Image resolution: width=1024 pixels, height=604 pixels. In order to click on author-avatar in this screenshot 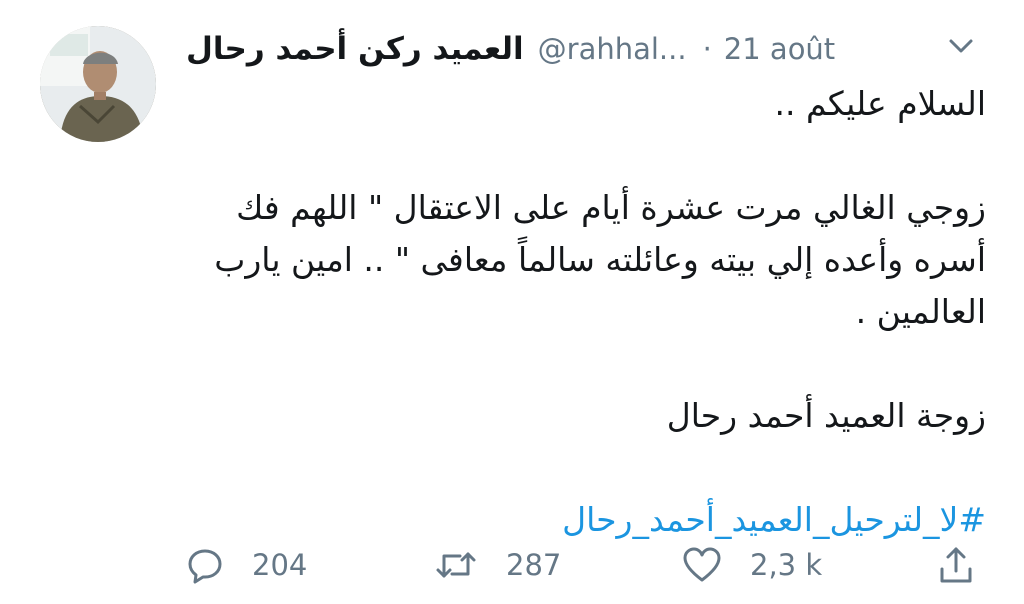, I will do `click(98, 84)`.